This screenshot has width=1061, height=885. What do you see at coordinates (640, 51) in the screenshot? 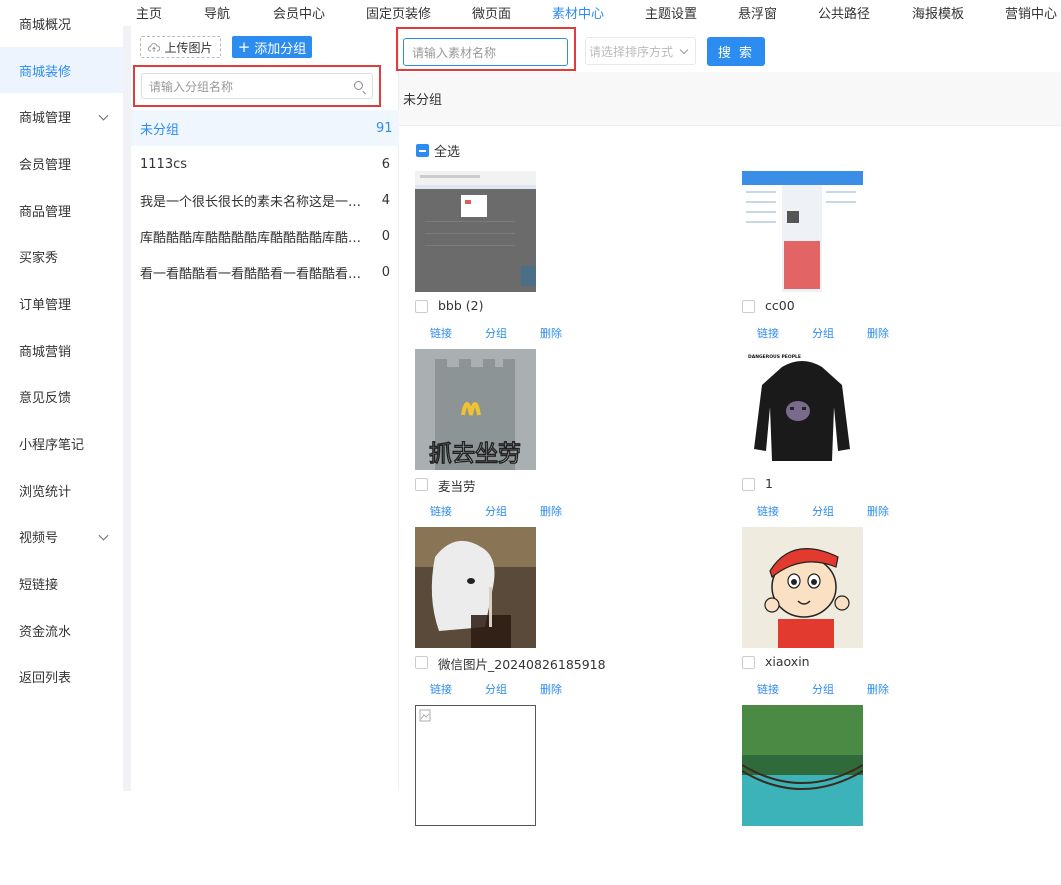
I see `sort-select: 请选择排序方式` at bounding box center [640, 51].